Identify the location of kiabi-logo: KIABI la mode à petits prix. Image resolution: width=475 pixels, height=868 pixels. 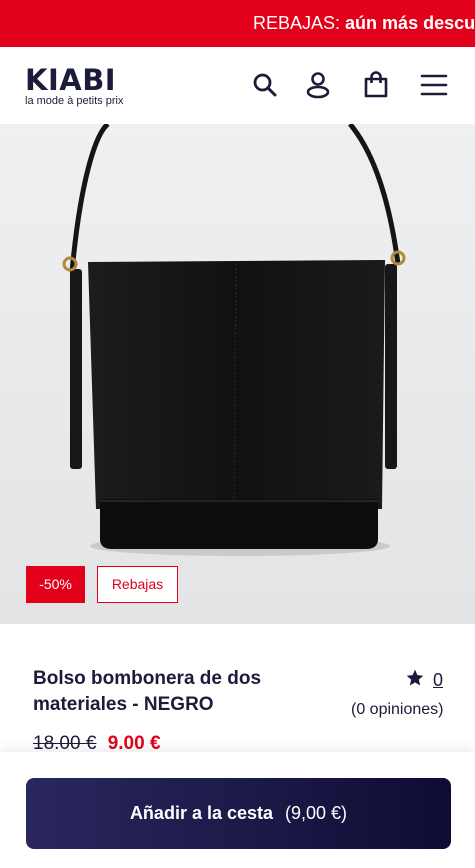
(85, 87).